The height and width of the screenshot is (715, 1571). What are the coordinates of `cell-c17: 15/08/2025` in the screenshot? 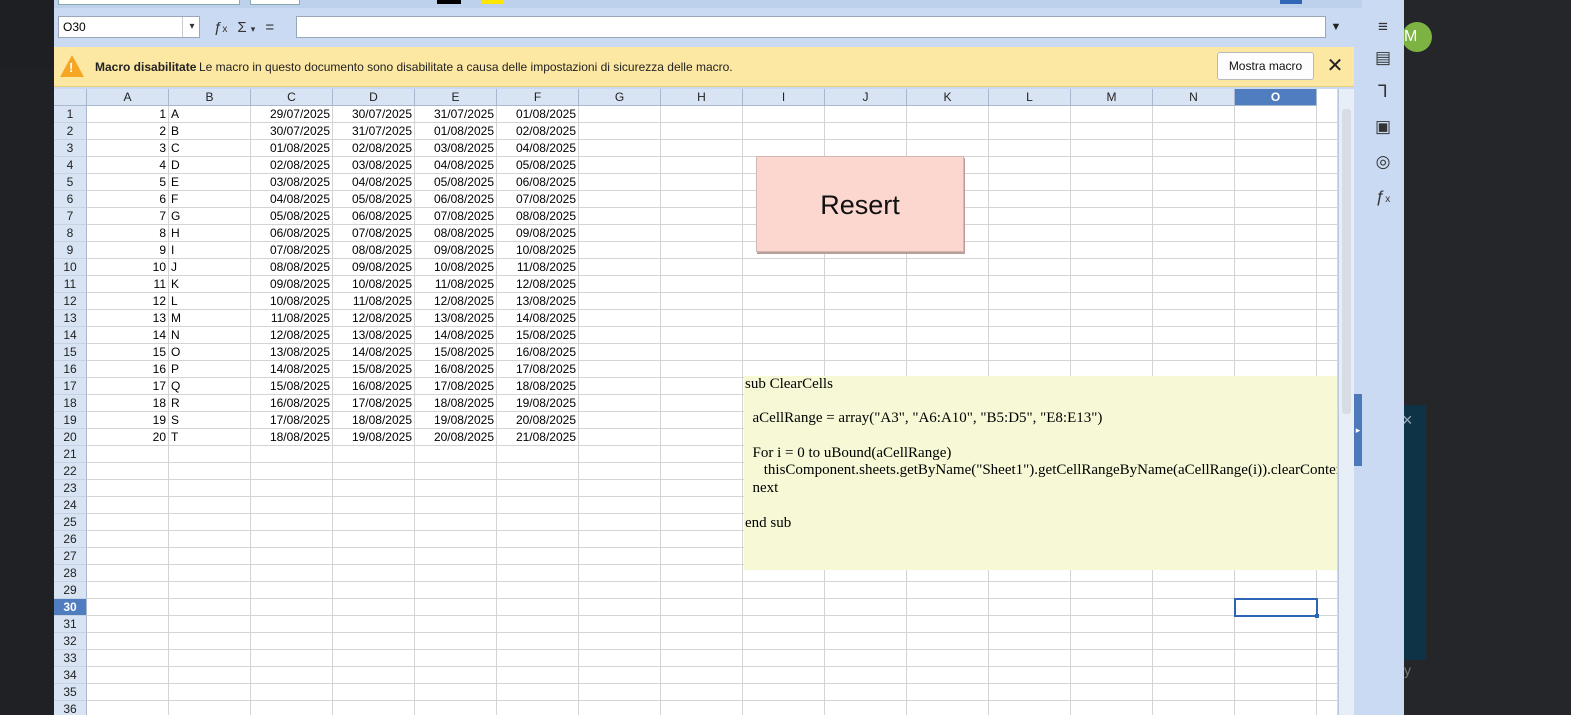 It's located at (291, 386).